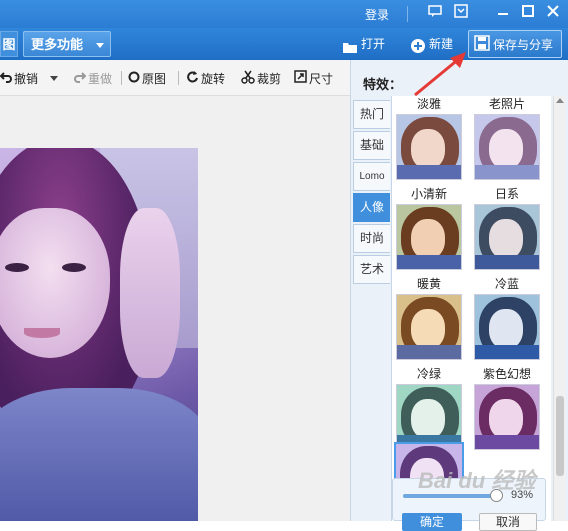 Image resolution: width=568 pixels, height=531 pixels. I want to click on more-features-label: 更多功能, so click(57, 44).